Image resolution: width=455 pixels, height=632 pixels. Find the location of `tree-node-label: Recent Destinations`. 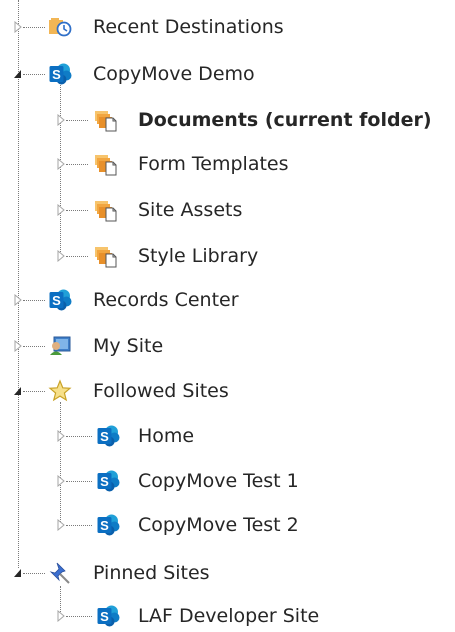

tree-node-label: Recent Destinations is located at coordinates (188, 27).